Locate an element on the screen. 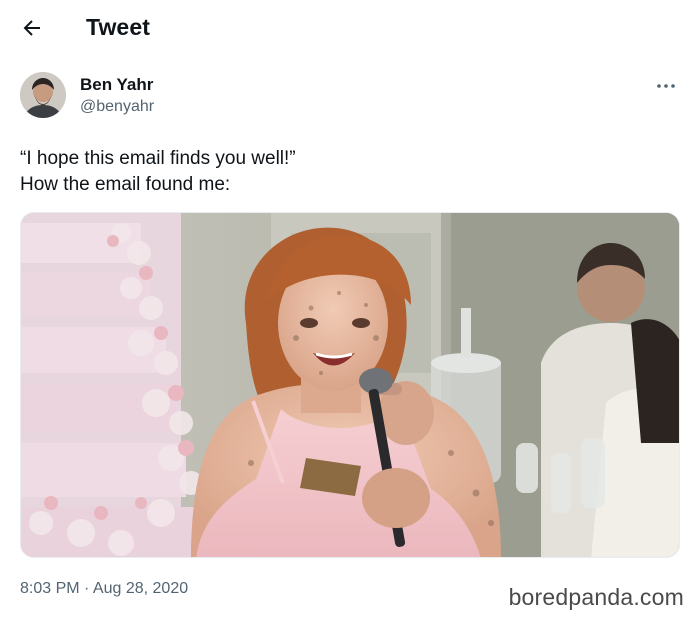 This screenshot has height=620, width=700. display-name: Ben Yahr is located at coordinates (116, 85).